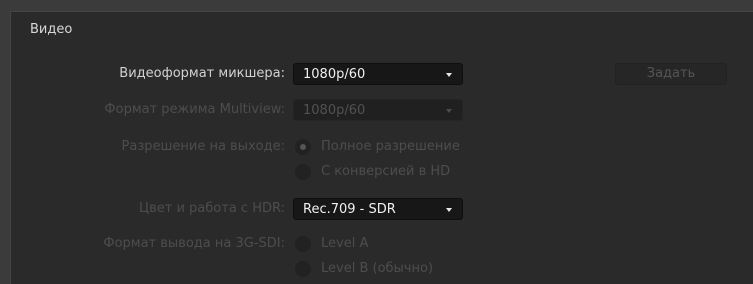 The width and height of the screenshot is (753, 284). What do you see at coordinates (212, 208) in the screenshot?
I see `hdr-label: Цвет и работа с HDR:` at bounding box center [212, 208].